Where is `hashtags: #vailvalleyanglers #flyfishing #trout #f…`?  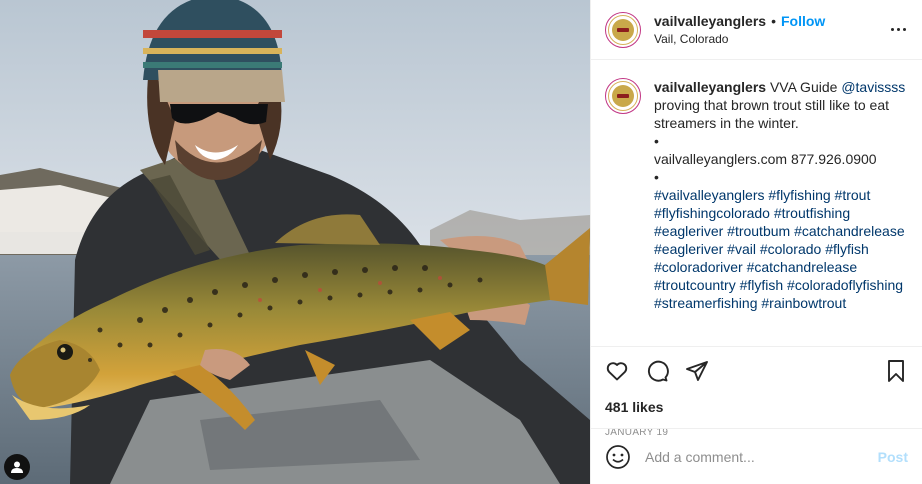
hashtags: #vailvalleyanglers #flyfishing #trout #f… is located at coordinates (781, 249).